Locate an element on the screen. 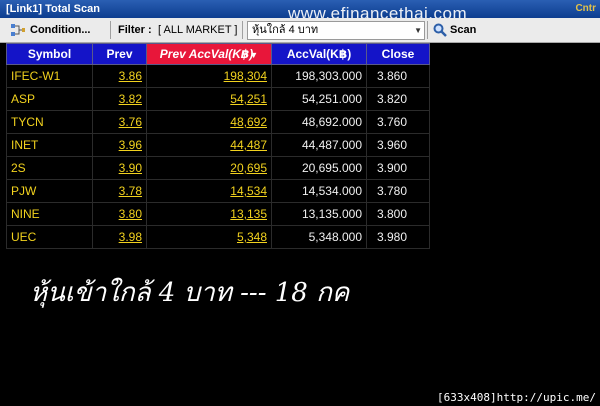 This screenshot has height=406, width=600. prev-accval-cell: 14,534 is located at coordinates (209, 191).